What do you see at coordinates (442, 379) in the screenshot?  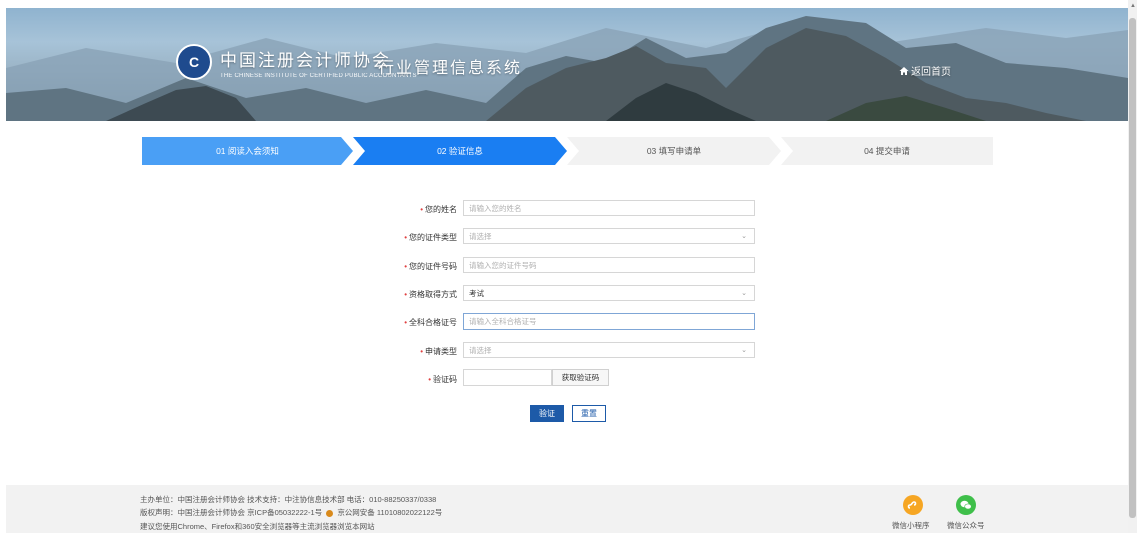 I see `captcha-label: • 验证码` at bounding box center [442, 379].